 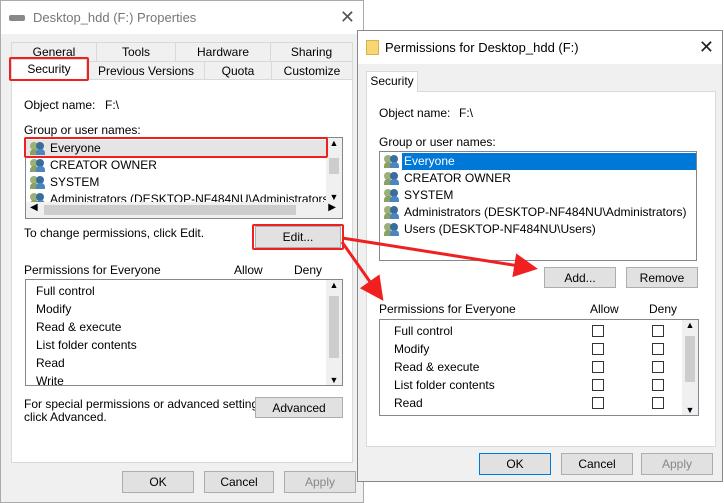 I want to click on security-tab-highlight, so click(x=49, y=69).